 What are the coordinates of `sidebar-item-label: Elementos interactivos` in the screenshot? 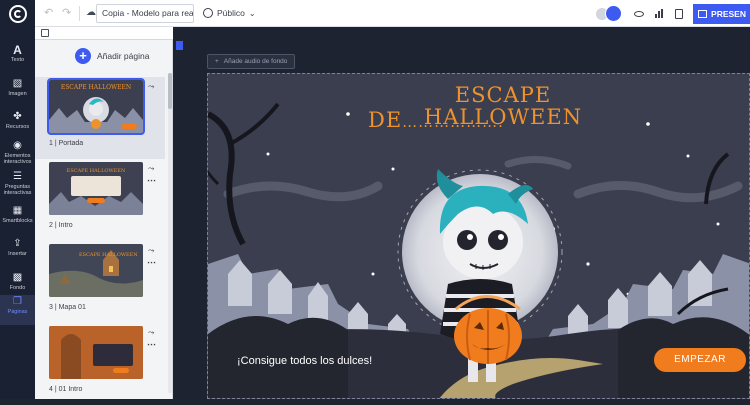 It's located at (17, 159).